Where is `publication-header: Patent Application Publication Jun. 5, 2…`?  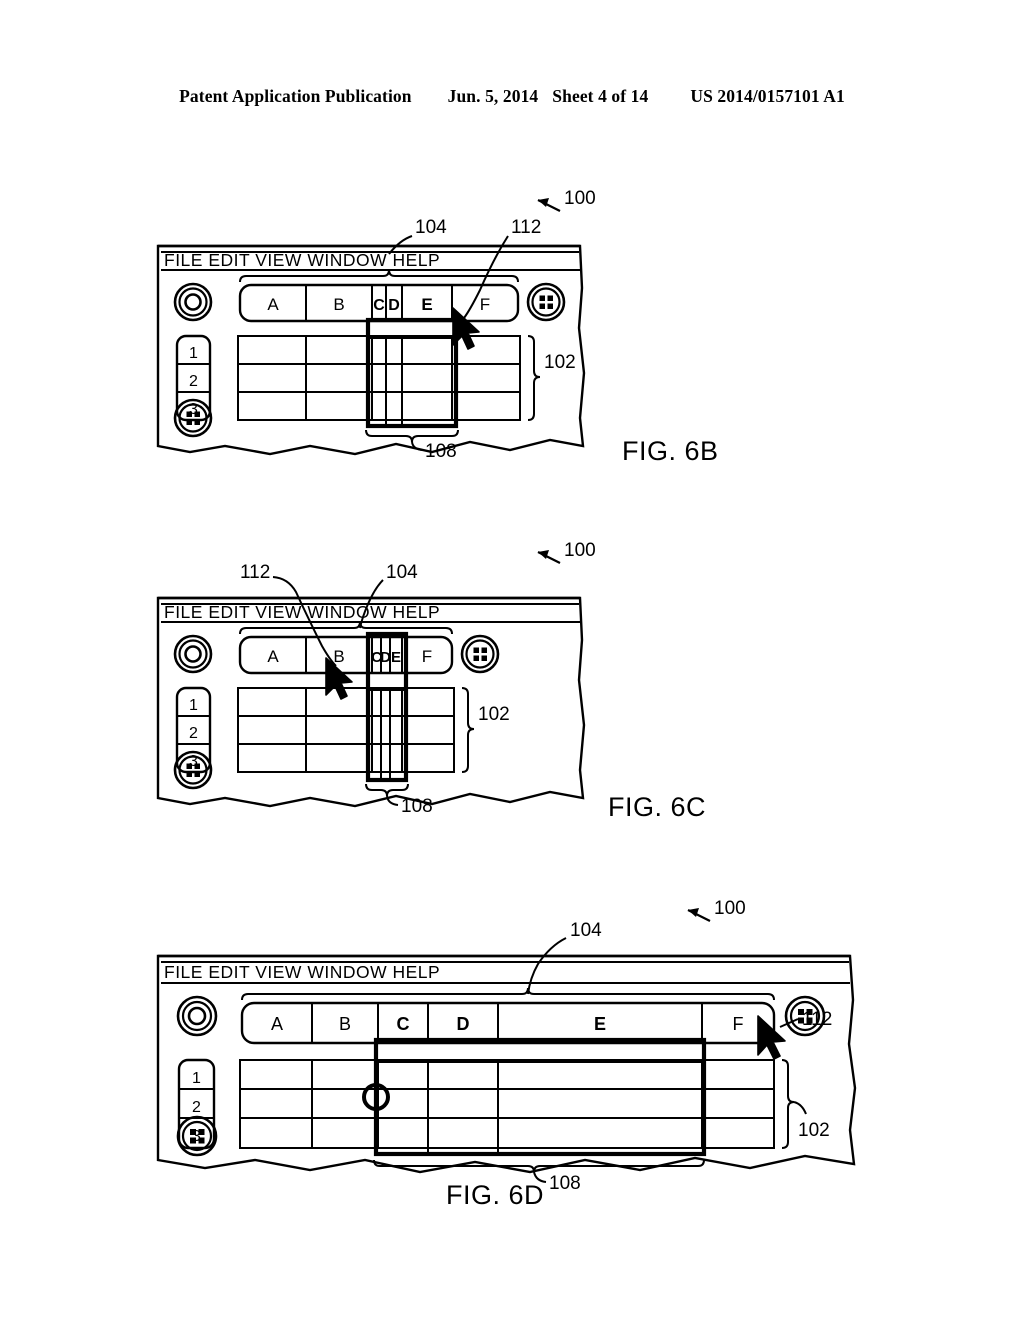 publication-header: Patent Application Publication Jun. 5, 2… is located at coordinates (512, 96).